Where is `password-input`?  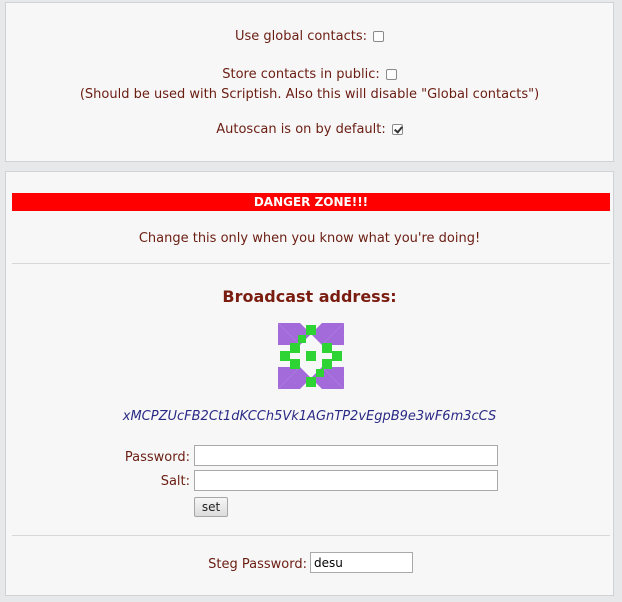 password-input is located at coordinates (346, 455).